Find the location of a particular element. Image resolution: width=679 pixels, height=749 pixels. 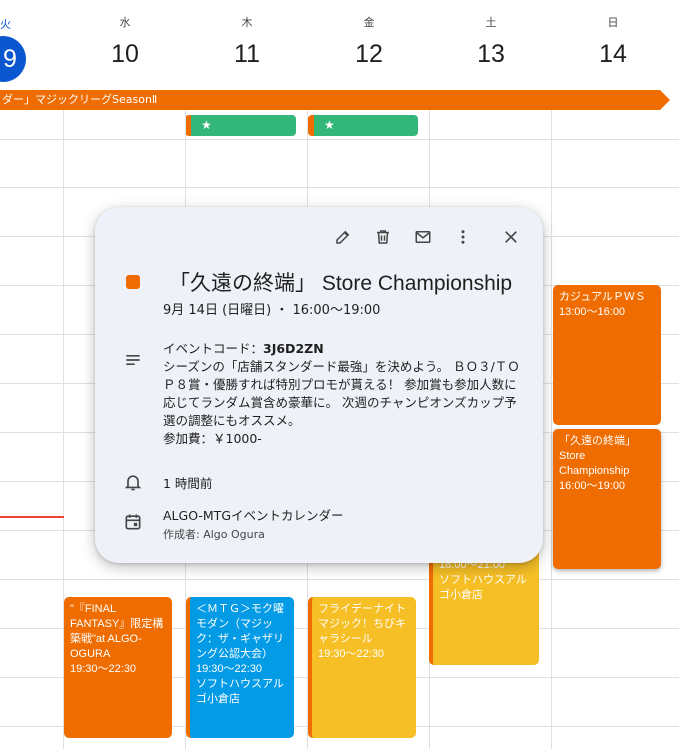

edit-icon is located at coordinates (343, 237).